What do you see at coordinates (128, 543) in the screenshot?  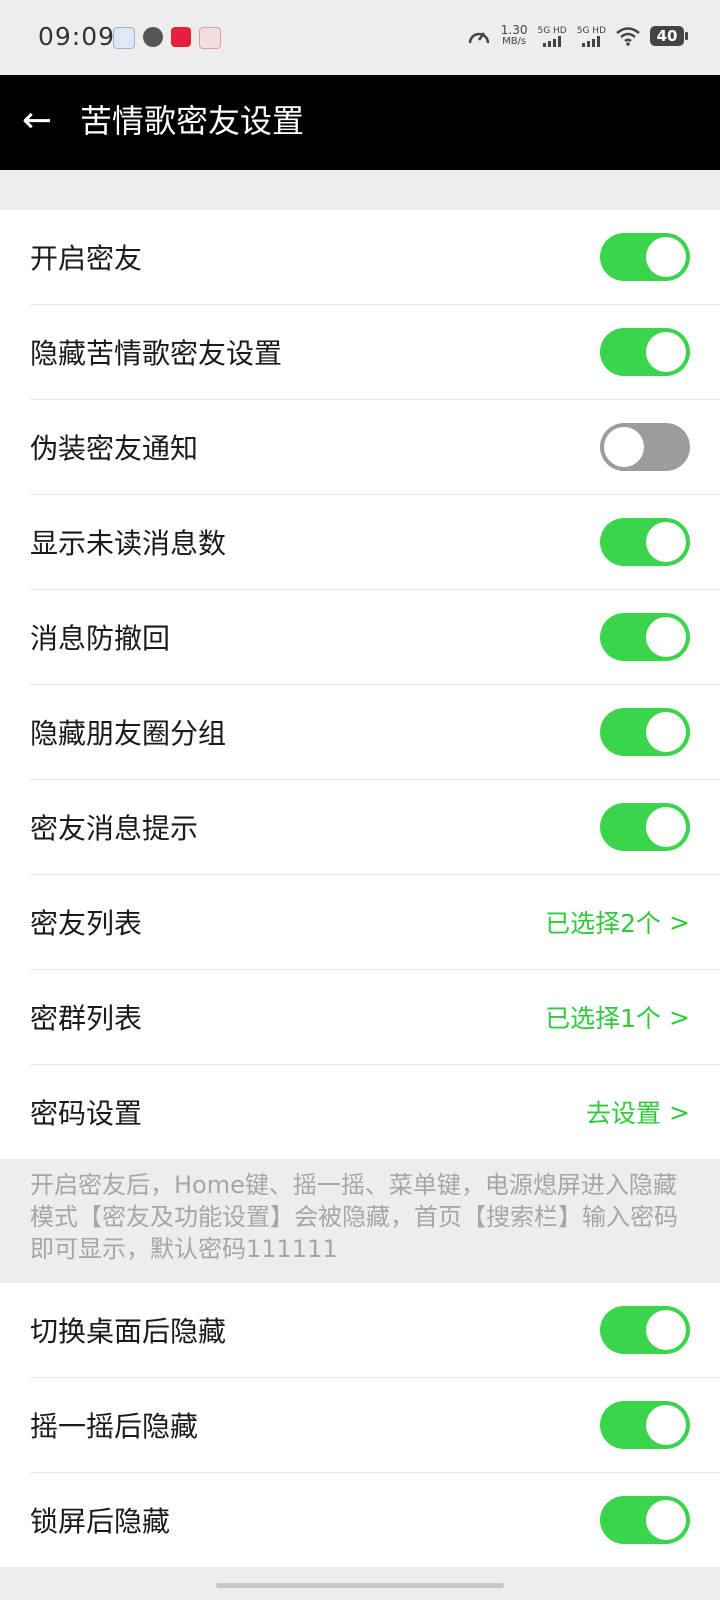 I see `setting-label: 显示未读消息数` at bounding box center [128, 543].